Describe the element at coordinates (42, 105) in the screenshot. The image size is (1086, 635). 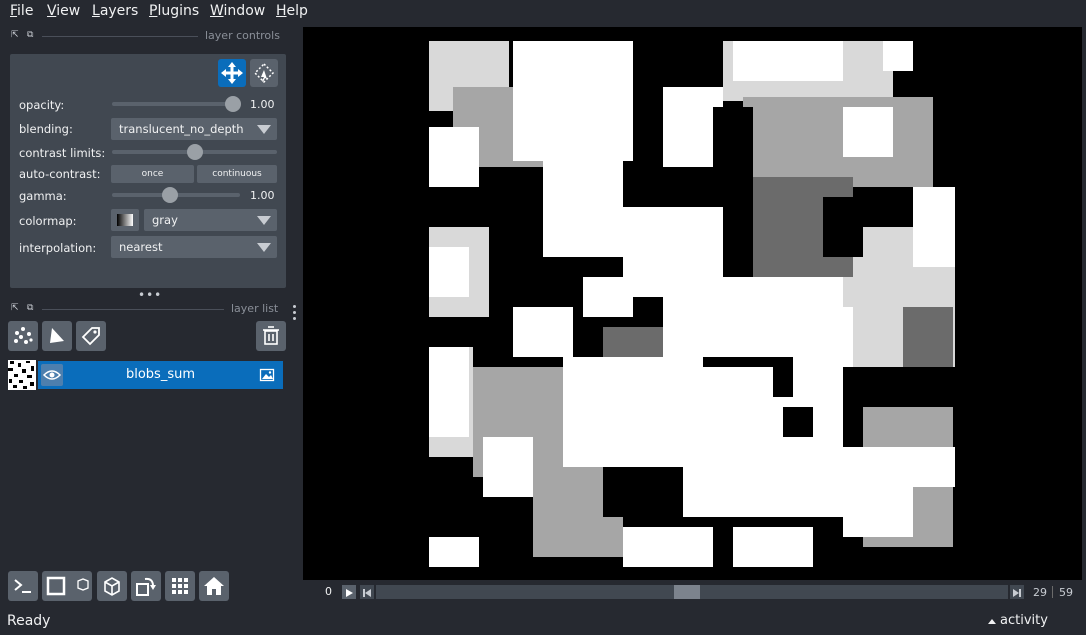
I see `opacity-label: opacity:` at that location.